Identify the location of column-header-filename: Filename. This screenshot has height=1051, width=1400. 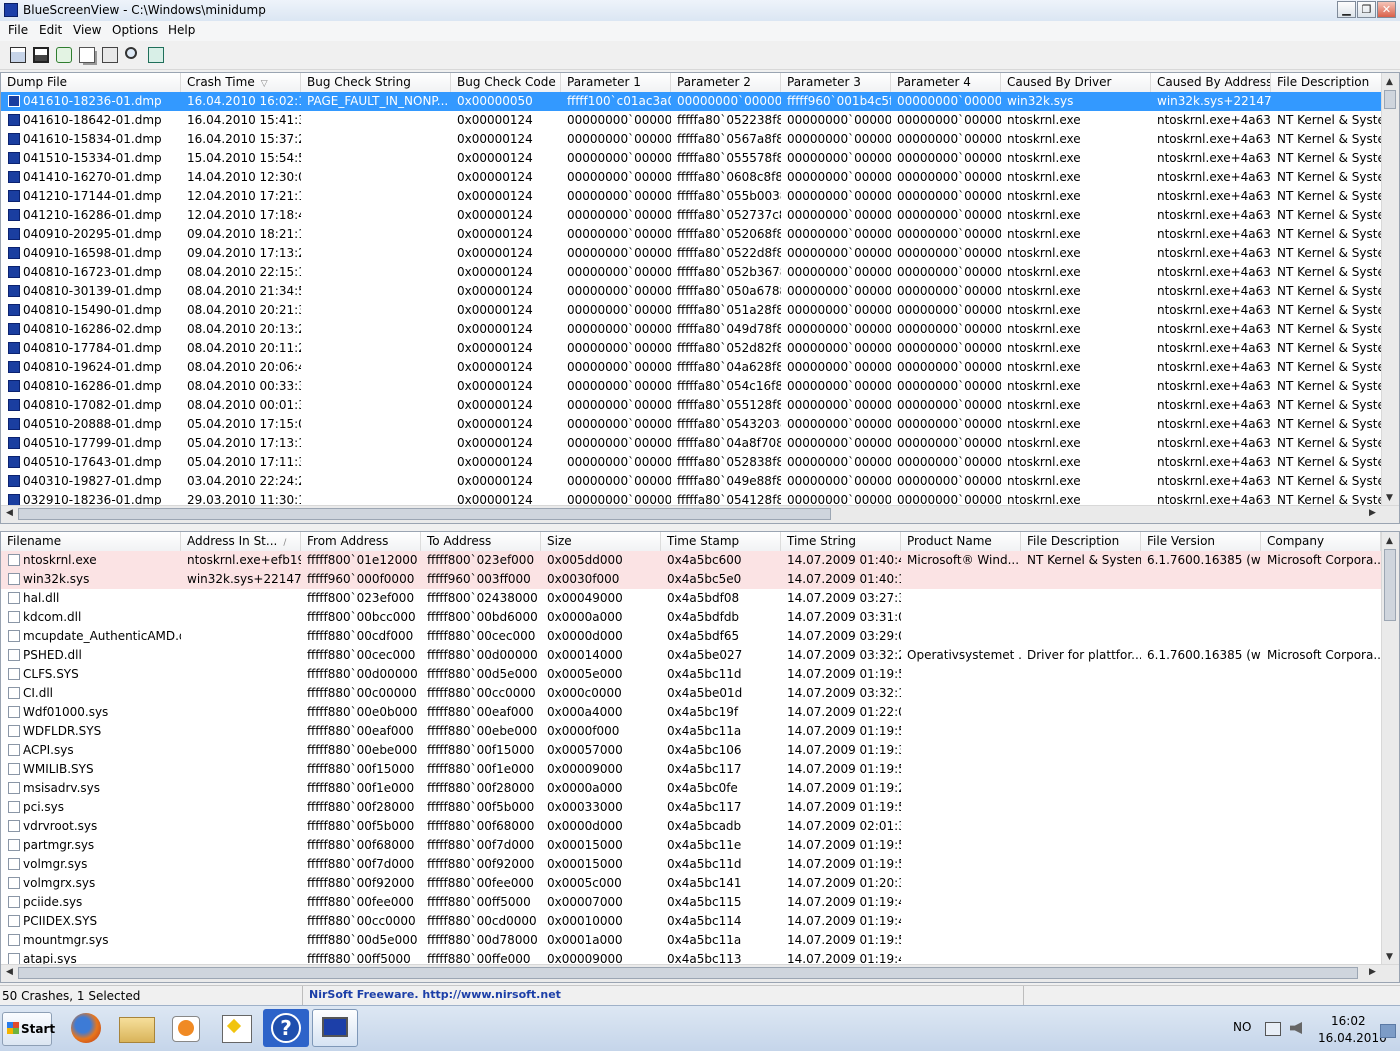
(91, 541).